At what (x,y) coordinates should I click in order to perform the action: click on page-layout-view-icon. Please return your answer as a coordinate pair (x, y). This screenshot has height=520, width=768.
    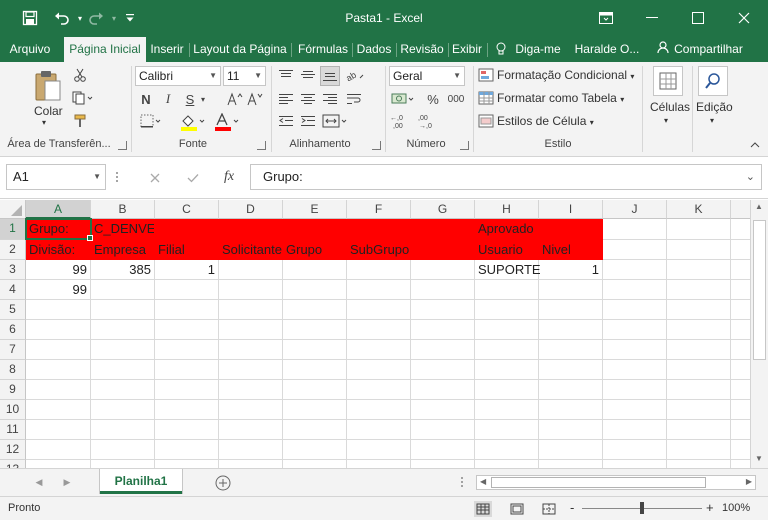
    Looking at the image, I should click on (517, 509).